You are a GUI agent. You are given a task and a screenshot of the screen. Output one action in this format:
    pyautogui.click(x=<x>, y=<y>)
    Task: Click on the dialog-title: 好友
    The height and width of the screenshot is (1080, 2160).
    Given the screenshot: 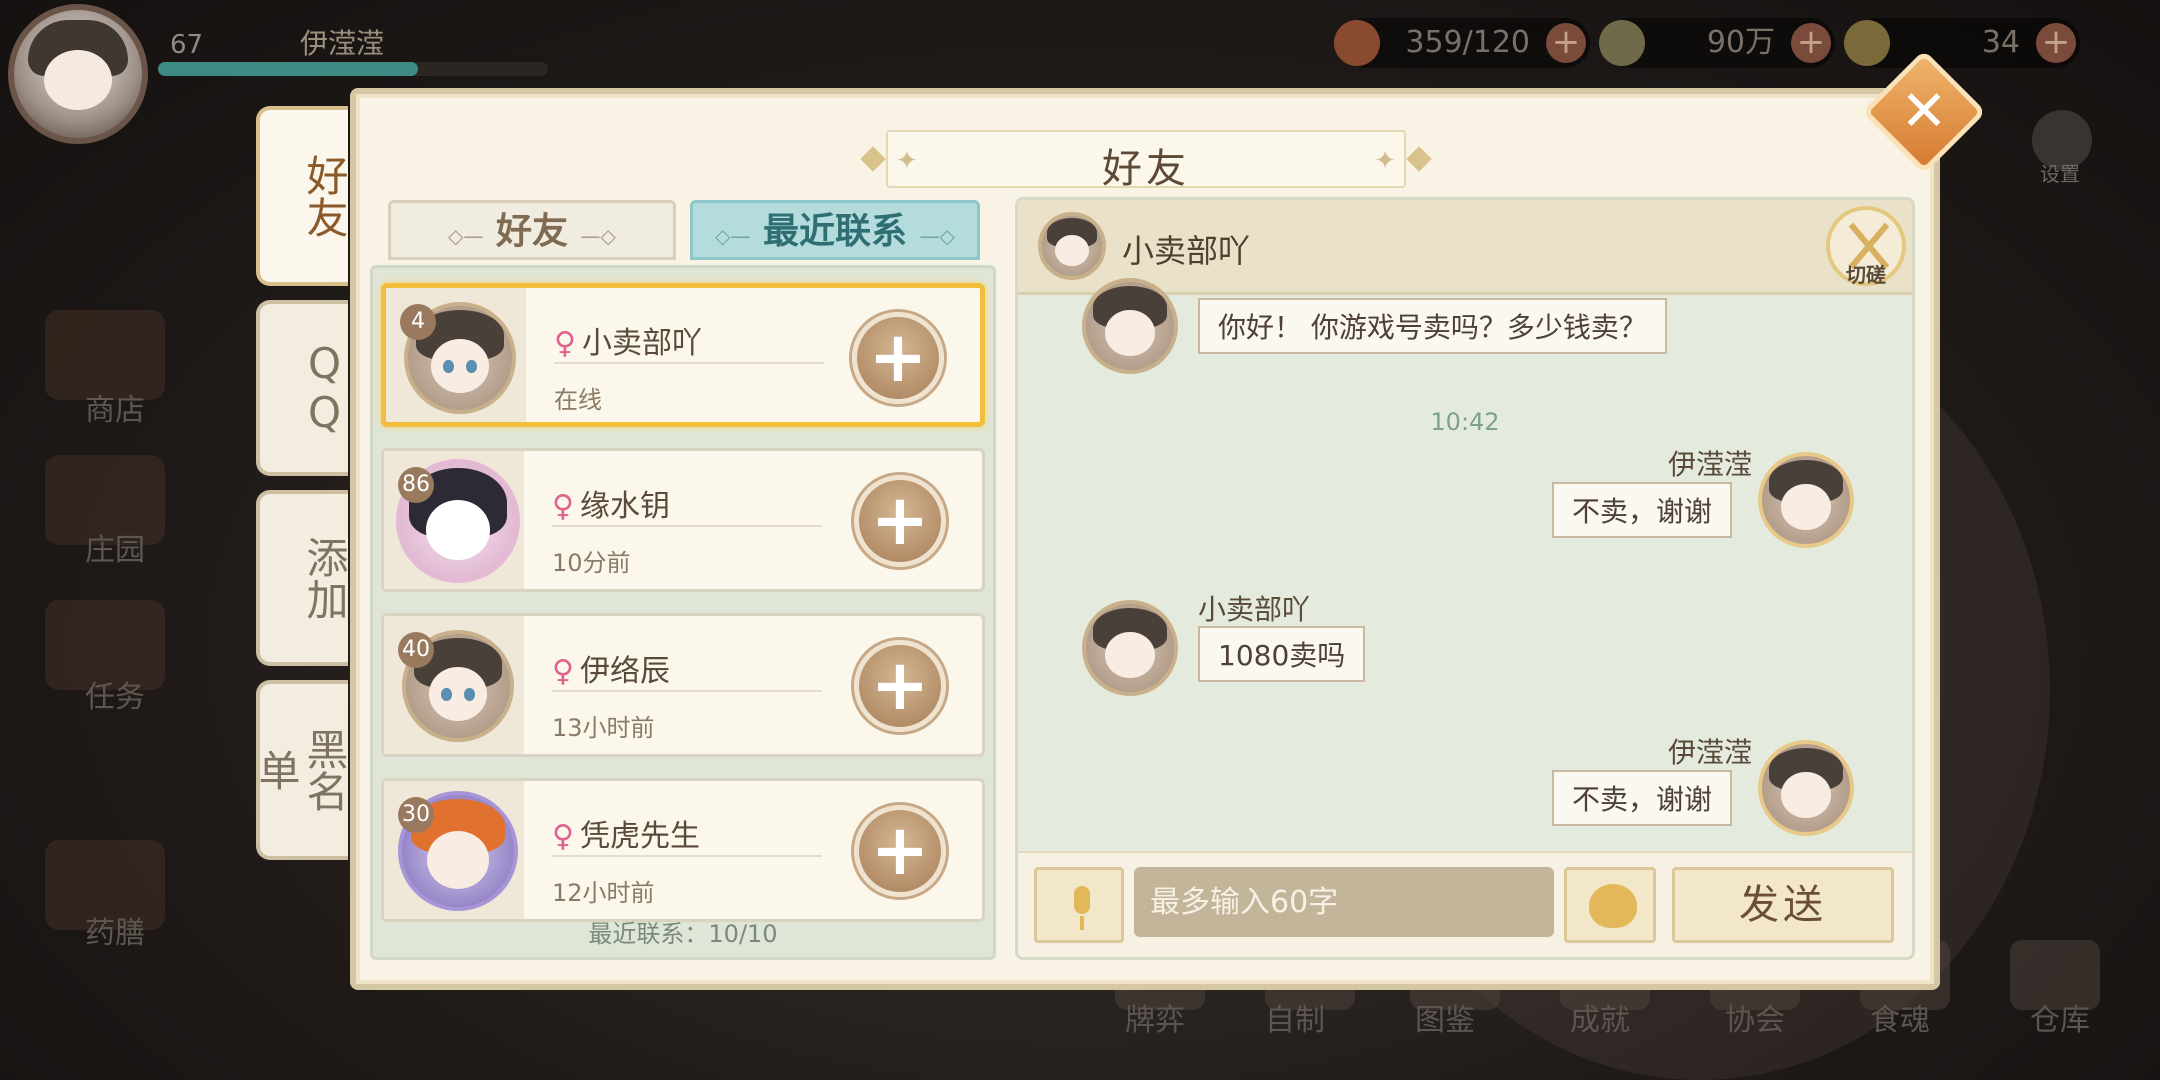 What is the action you would take?
    pyautogui.click(x=1146, y=169)
    